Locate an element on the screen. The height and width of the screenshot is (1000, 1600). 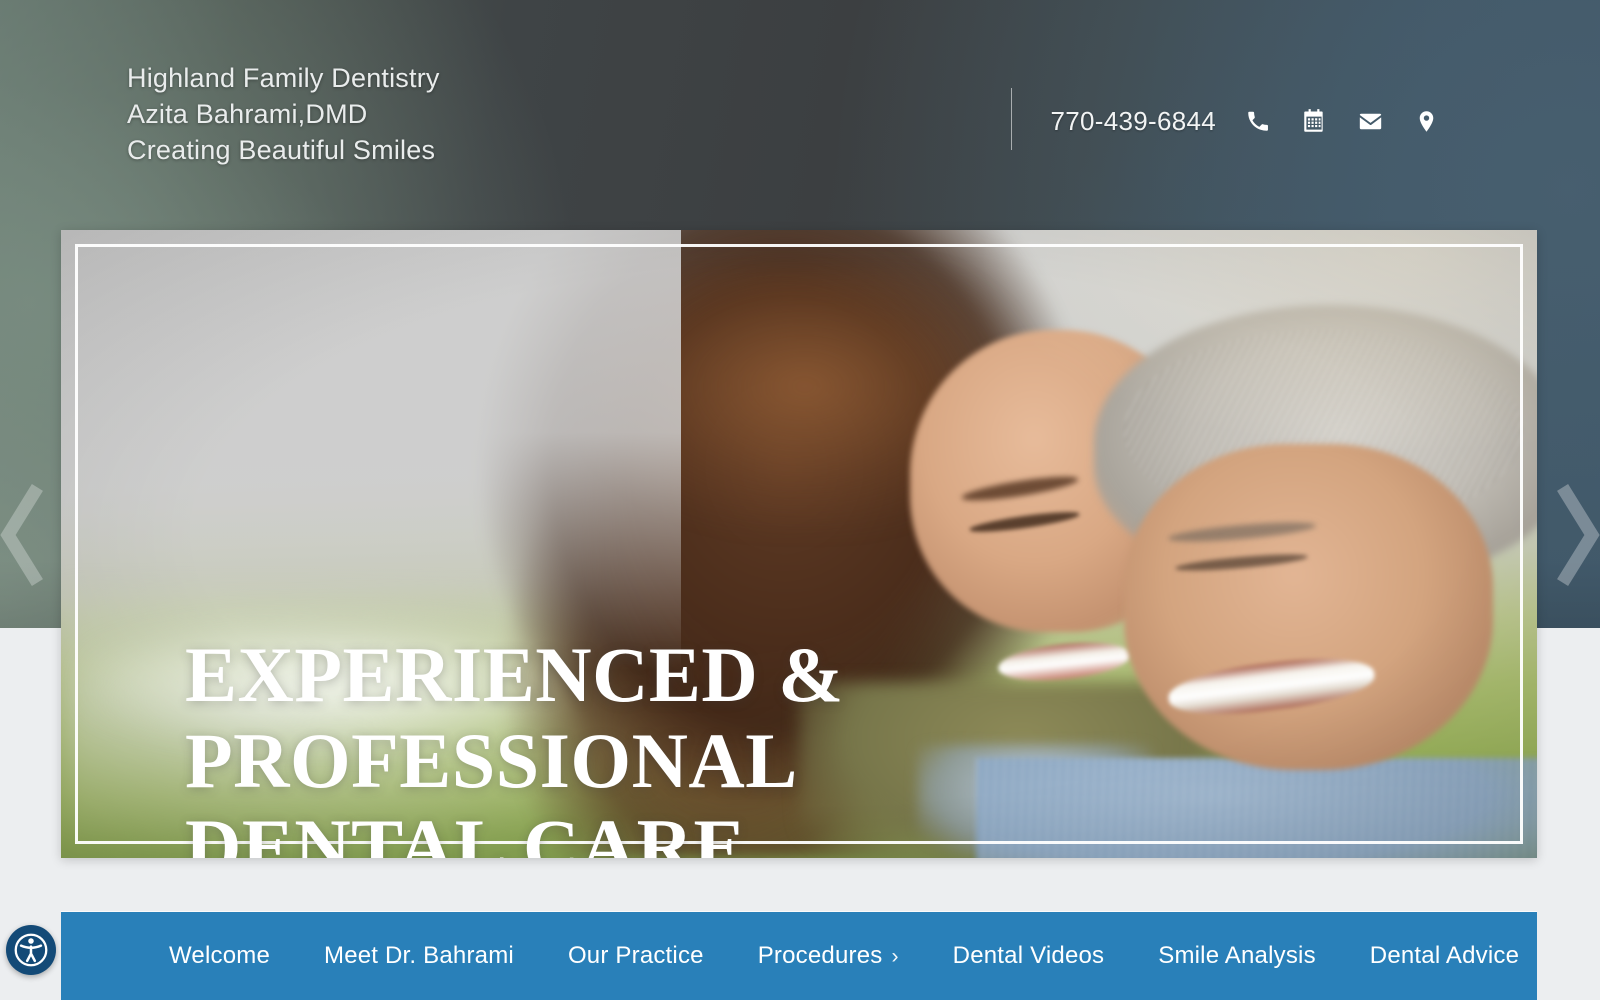
nav-label: Dental Advice is located at coordinates (1444, 955).